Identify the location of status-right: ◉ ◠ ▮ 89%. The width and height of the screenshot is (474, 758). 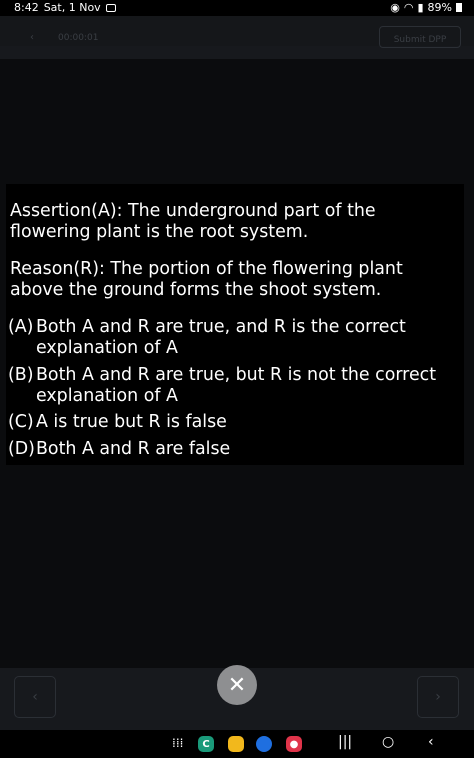
(426, 7).